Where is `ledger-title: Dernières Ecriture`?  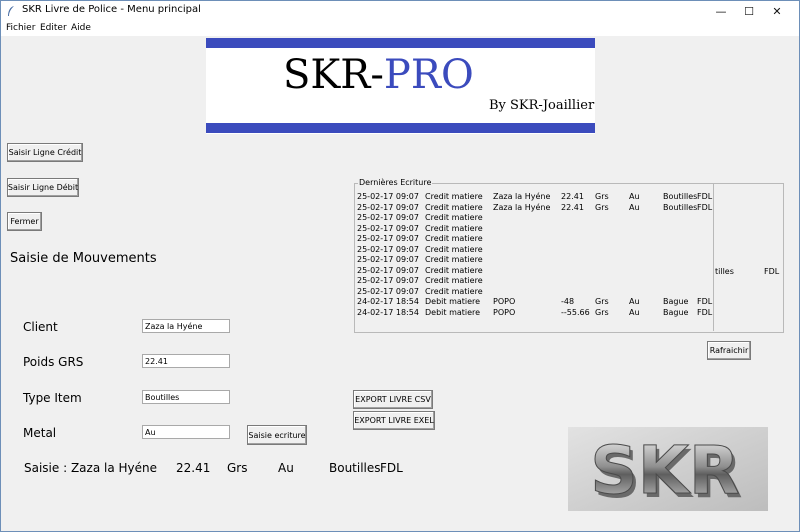 ledger-title: Dernières Ecriture is located at coordinates (395, 182).